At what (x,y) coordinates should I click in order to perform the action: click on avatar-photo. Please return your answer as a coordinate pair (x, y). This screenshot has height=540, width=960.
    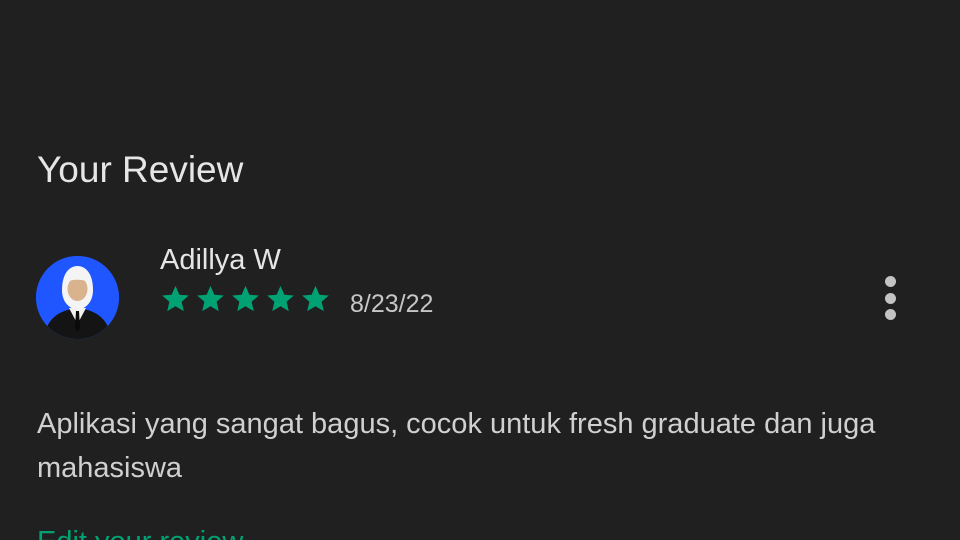
    Looking at the image, I should click on (77, 297).